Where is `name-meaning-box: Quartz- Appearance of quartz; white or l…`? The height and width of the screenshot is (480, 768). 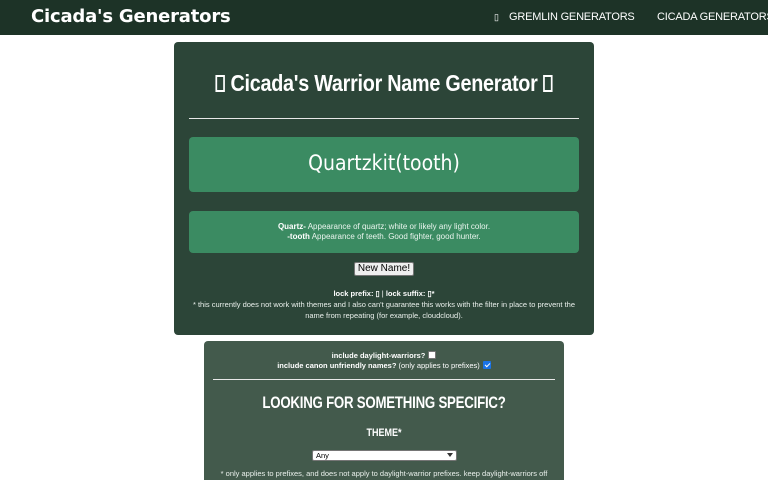
name-meaning-box: Quartz- Appearance of quartz; white or l… is located at coordinates (384, 232).